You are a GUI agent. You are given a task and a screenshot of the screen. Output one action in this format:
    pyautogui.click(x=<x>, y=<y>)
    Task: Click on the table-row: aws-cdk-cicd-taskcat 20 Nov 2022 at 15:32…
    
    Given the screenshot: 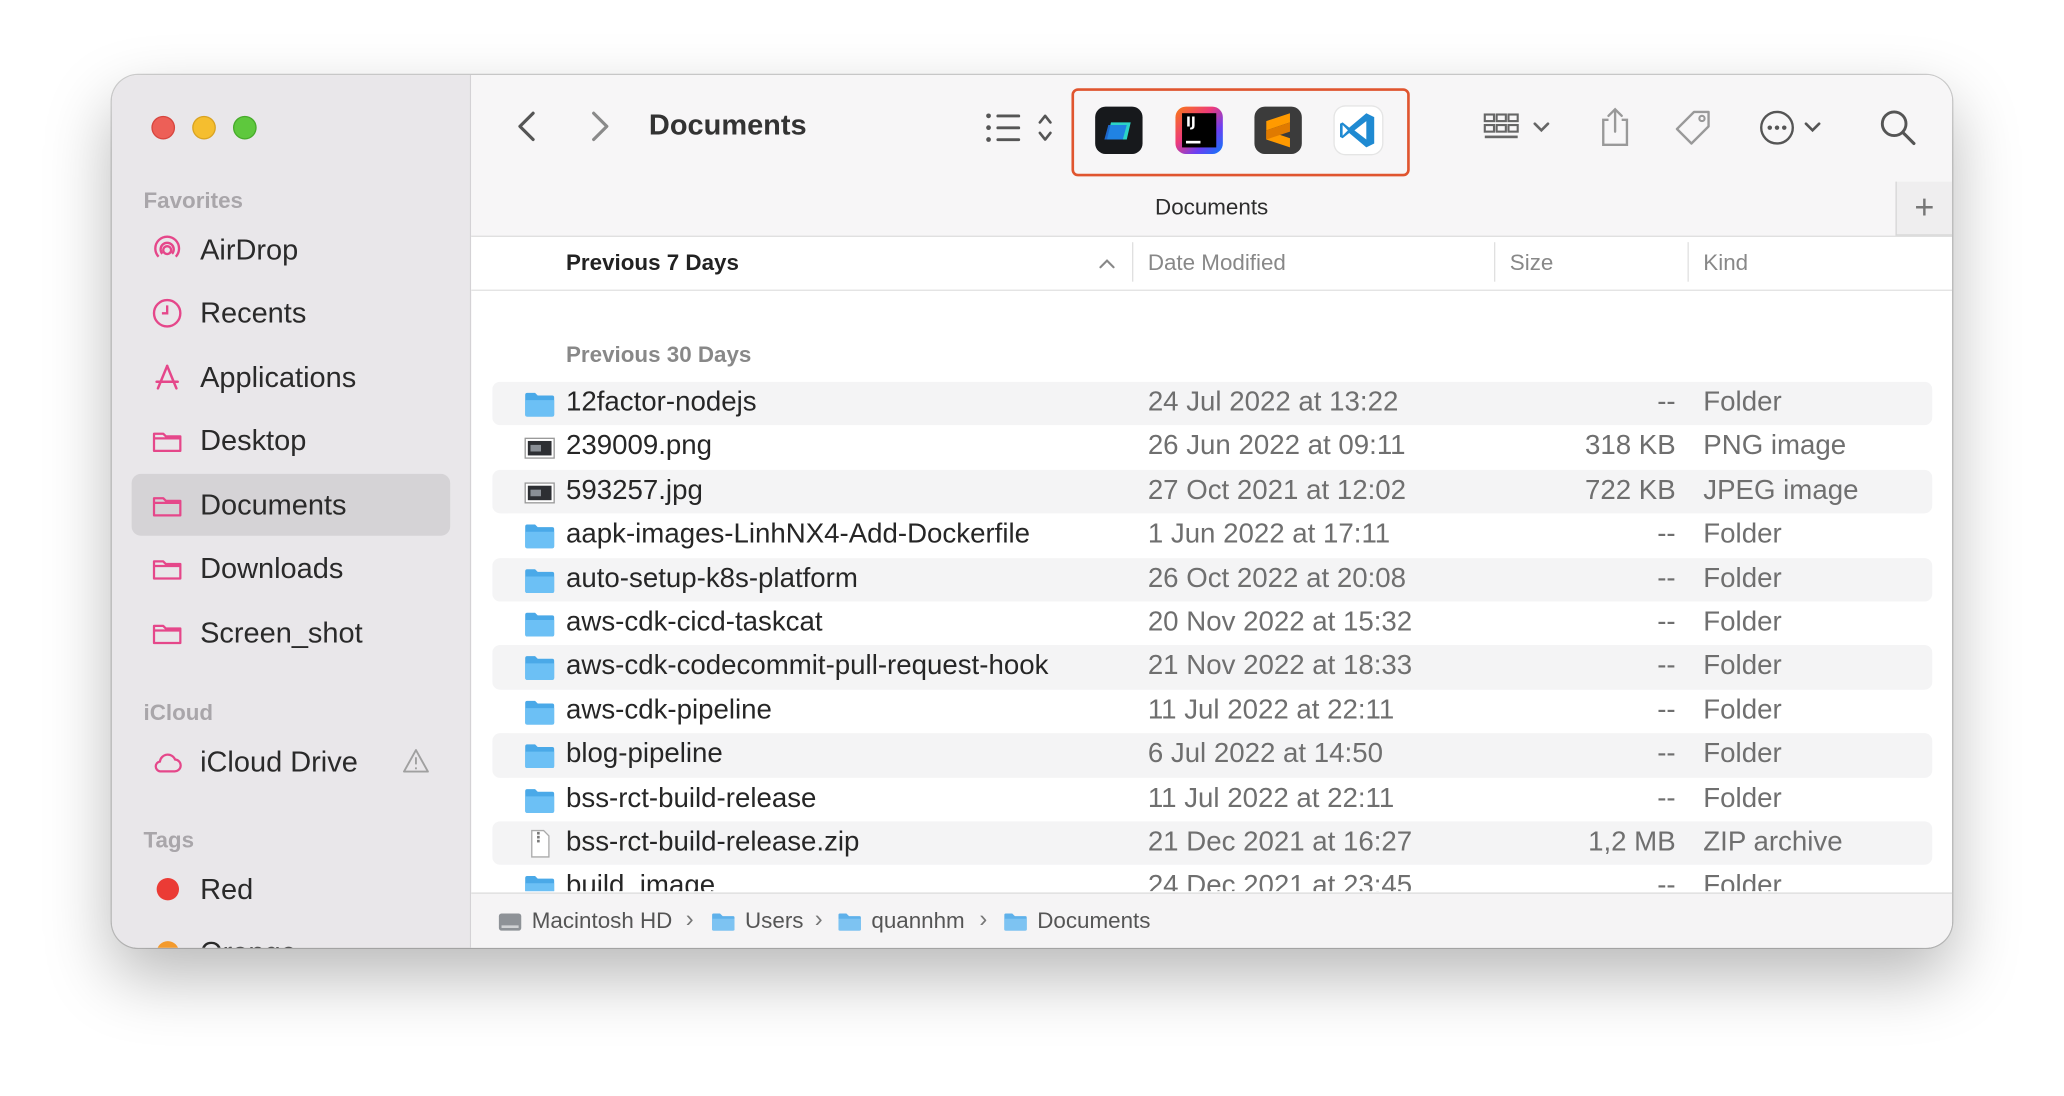 What is the action you would take?
    pyautogui.click(x=1212, y=624)
    